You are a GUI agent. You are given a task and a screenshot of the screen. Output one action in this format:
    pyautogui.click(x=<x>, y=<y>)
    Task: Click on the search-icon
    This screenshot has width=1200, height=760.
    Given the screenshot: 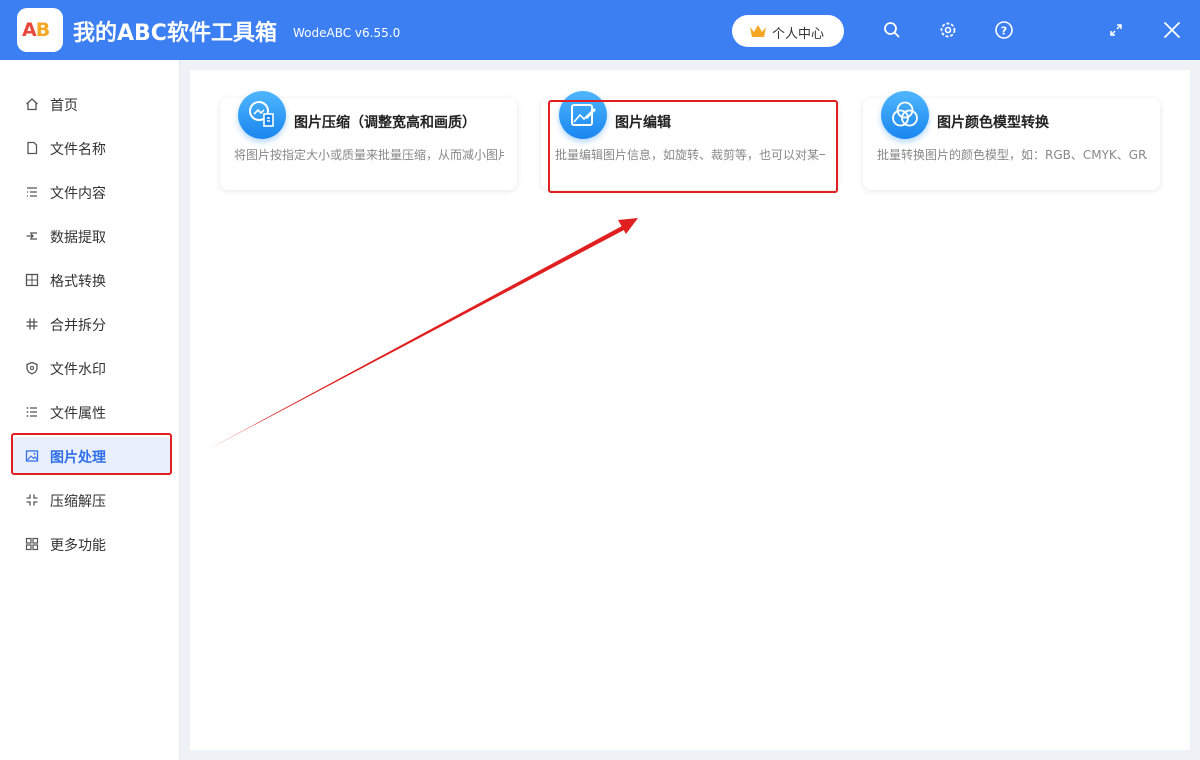 What is the action you would take?
    pyautogui.click(x=892, y=30)
    